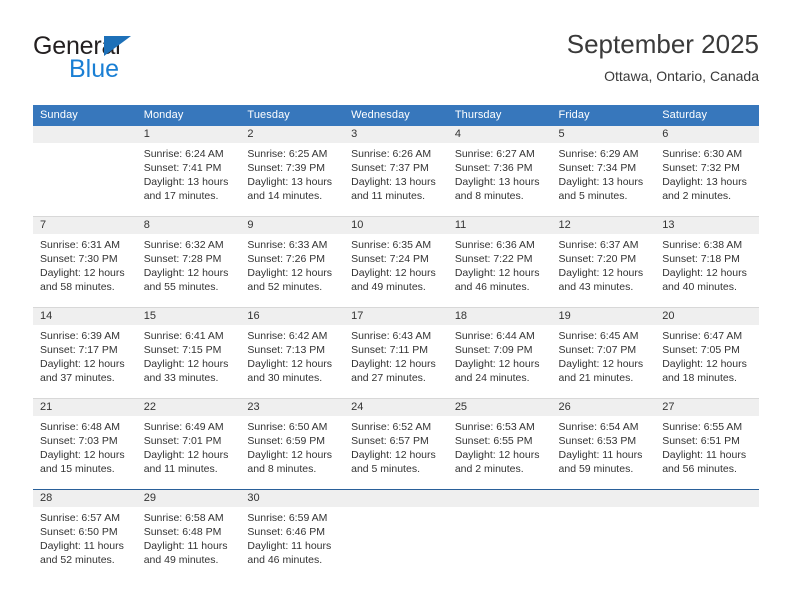 Image resolution: width=792 pixels, height=612 pixels. Describe the element at coordinates (80, 518) in the screenshot. I see `day-sunrise-text: Sunrise: 6:57 AM` at that location.